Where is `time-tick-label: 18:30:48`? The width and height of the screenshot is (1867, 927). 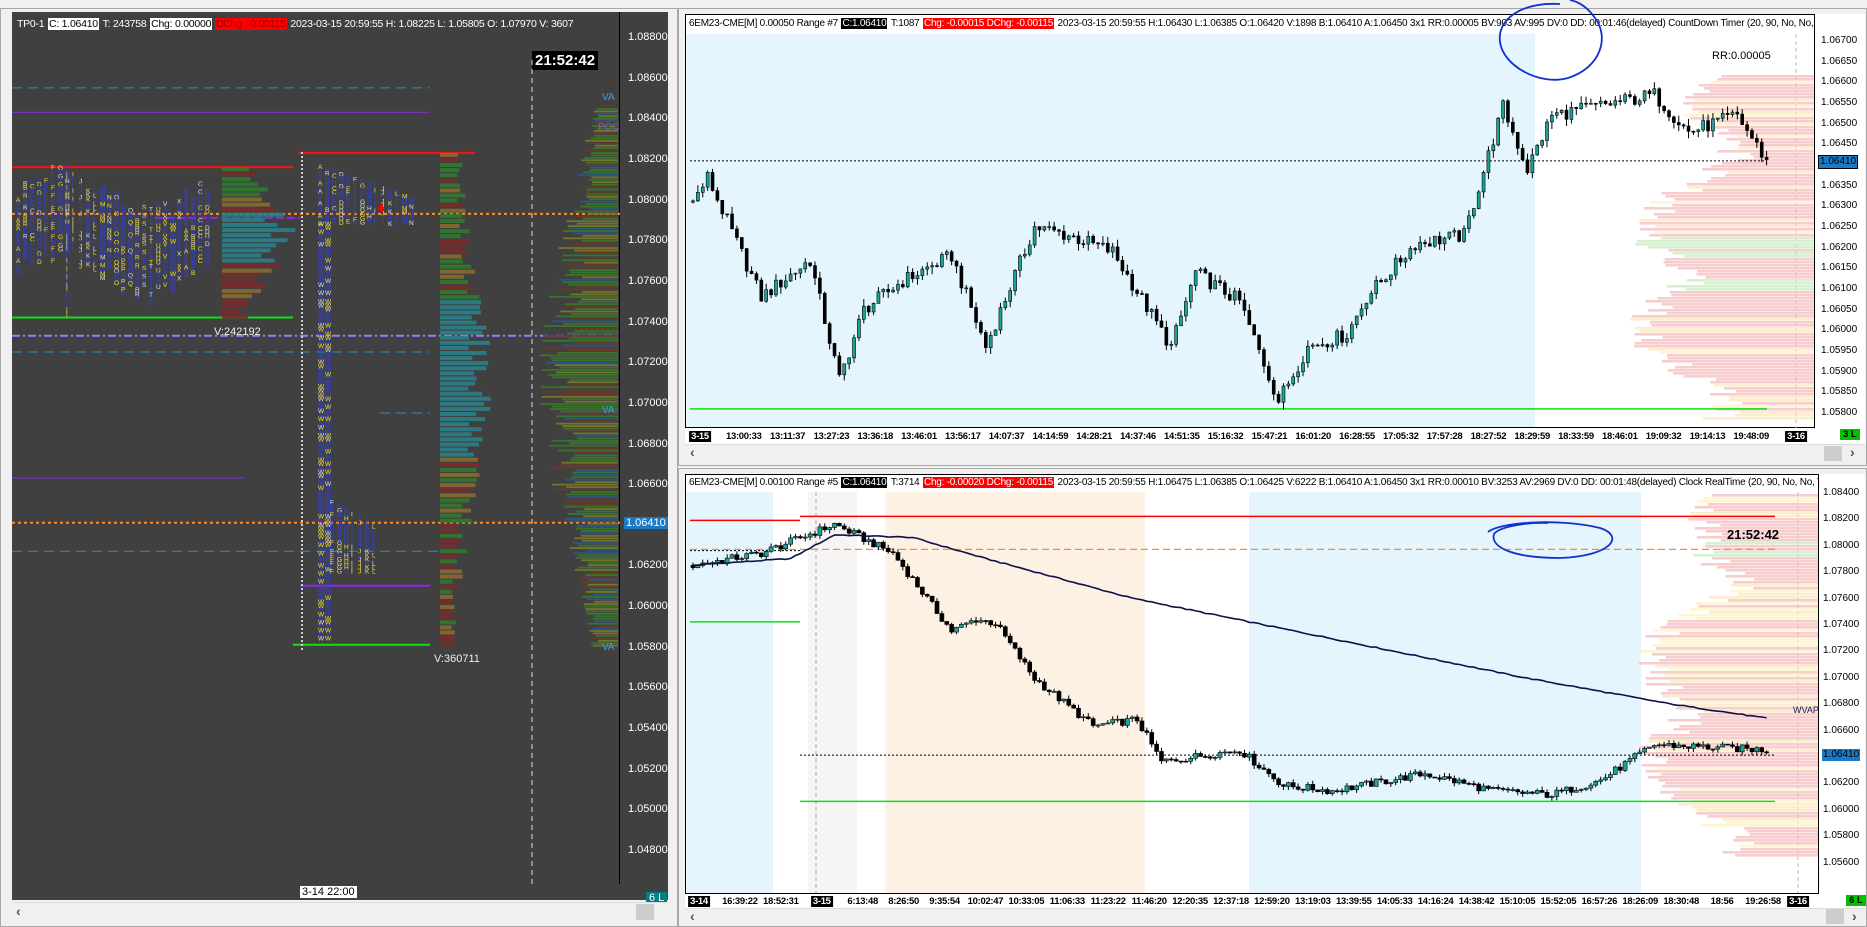 time-tick-label: 18:30:48 is located at coordinates (1681, 901).